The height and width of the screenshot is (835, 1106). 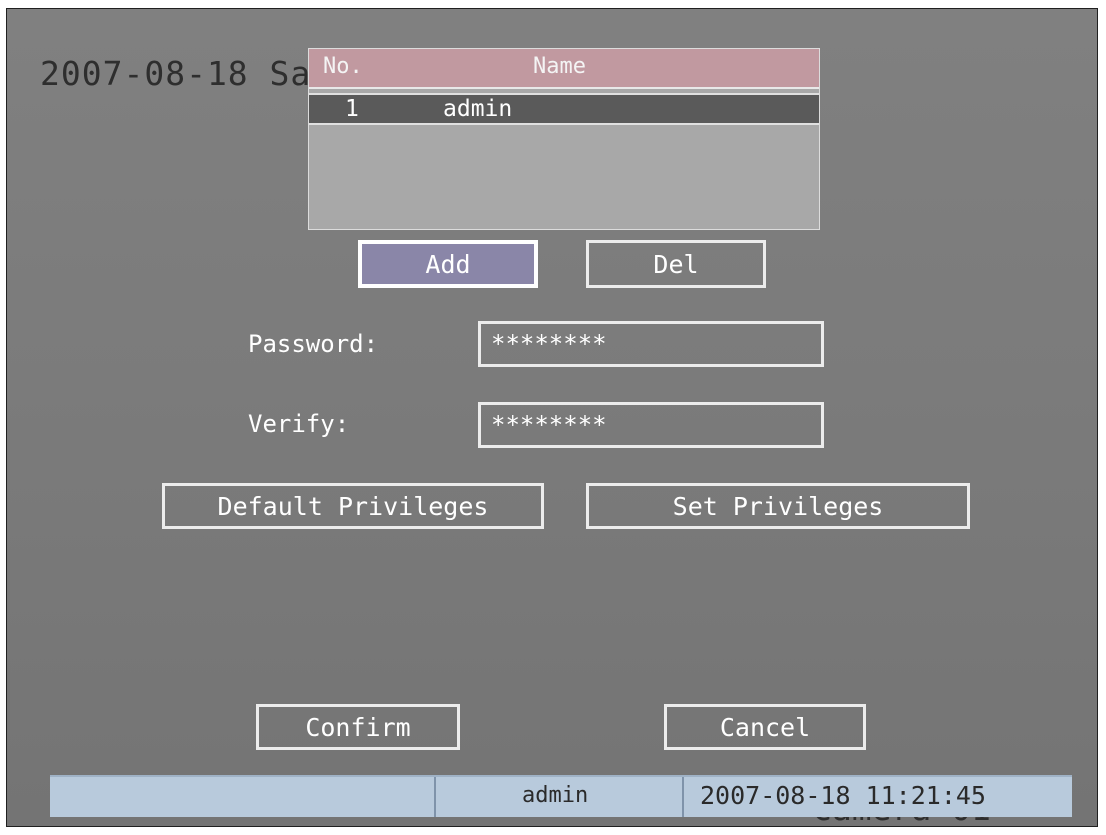 What do you see at coordinates (651, 425) in the screenshot?
I see `verify-password-field: ********` at bounding box center [651, 425].